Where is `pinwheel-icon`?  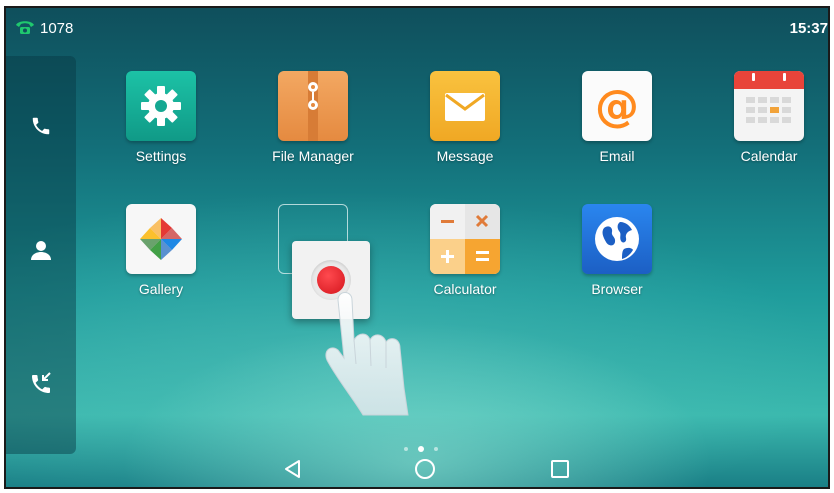
pinwheel-icon is located at coordinates (161, 239).